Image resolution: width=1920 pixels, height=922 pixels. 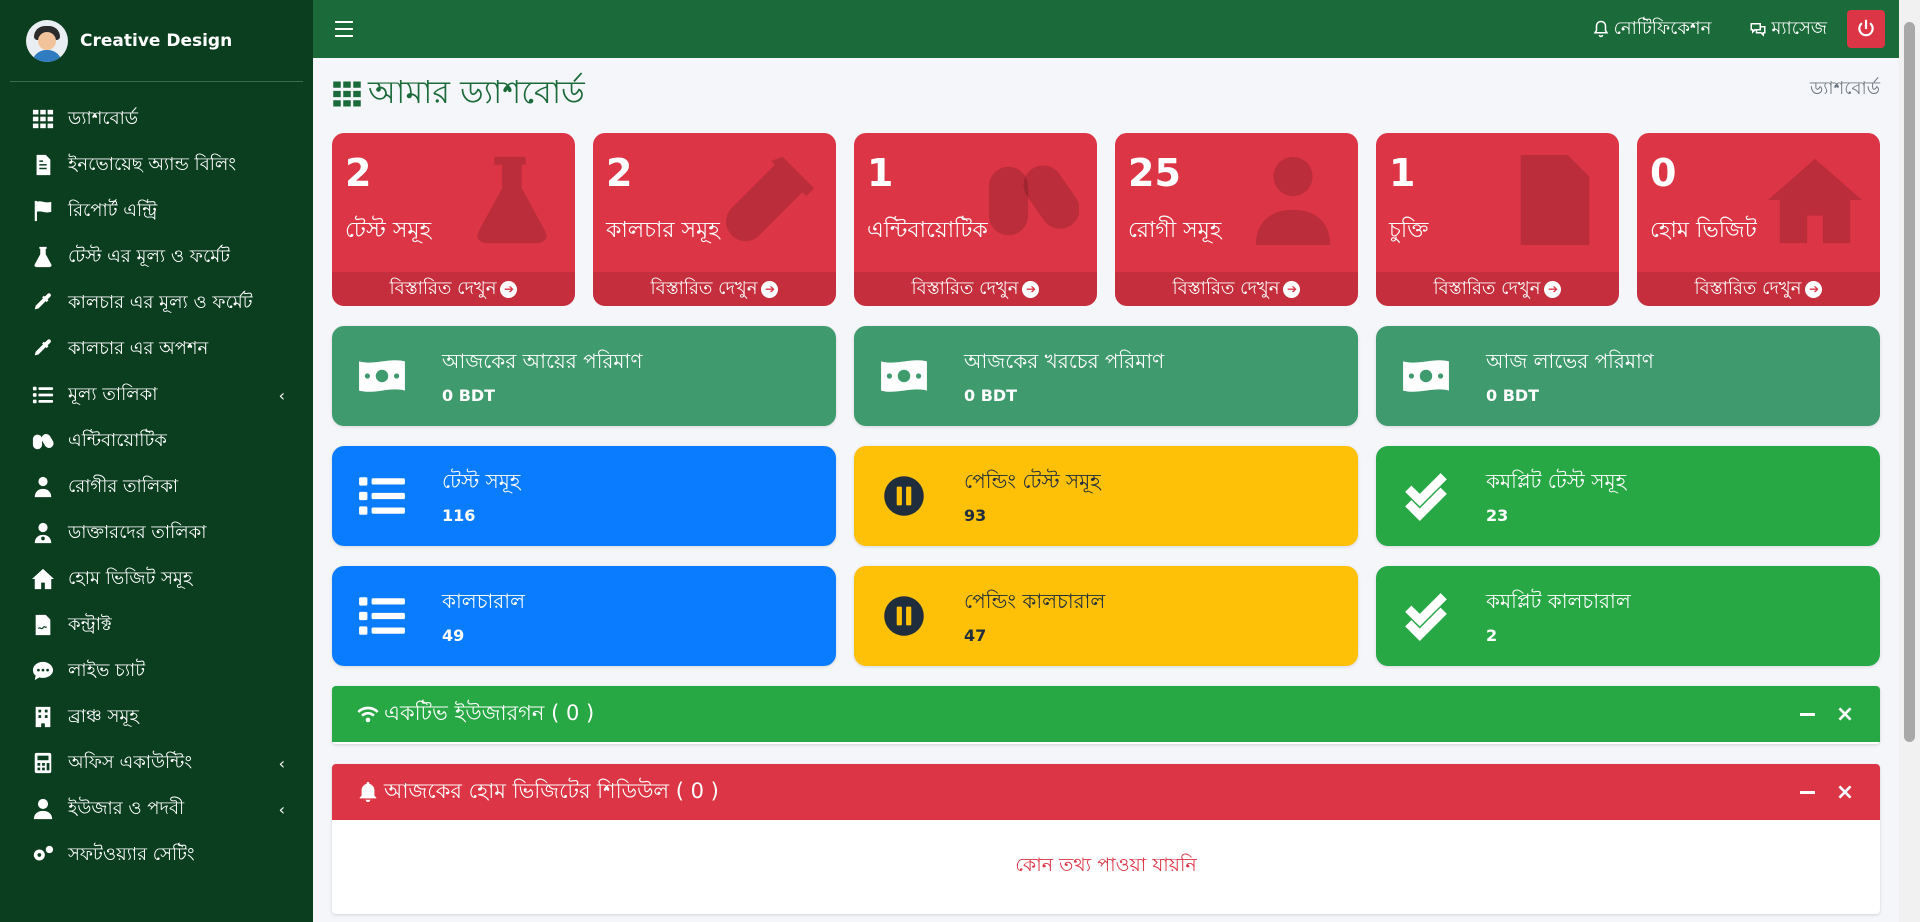 I want to click on sidebar-item-test-price-format: টেস্ট এর মূল্য ও ফর্মেট, so click(x=156, y=257).